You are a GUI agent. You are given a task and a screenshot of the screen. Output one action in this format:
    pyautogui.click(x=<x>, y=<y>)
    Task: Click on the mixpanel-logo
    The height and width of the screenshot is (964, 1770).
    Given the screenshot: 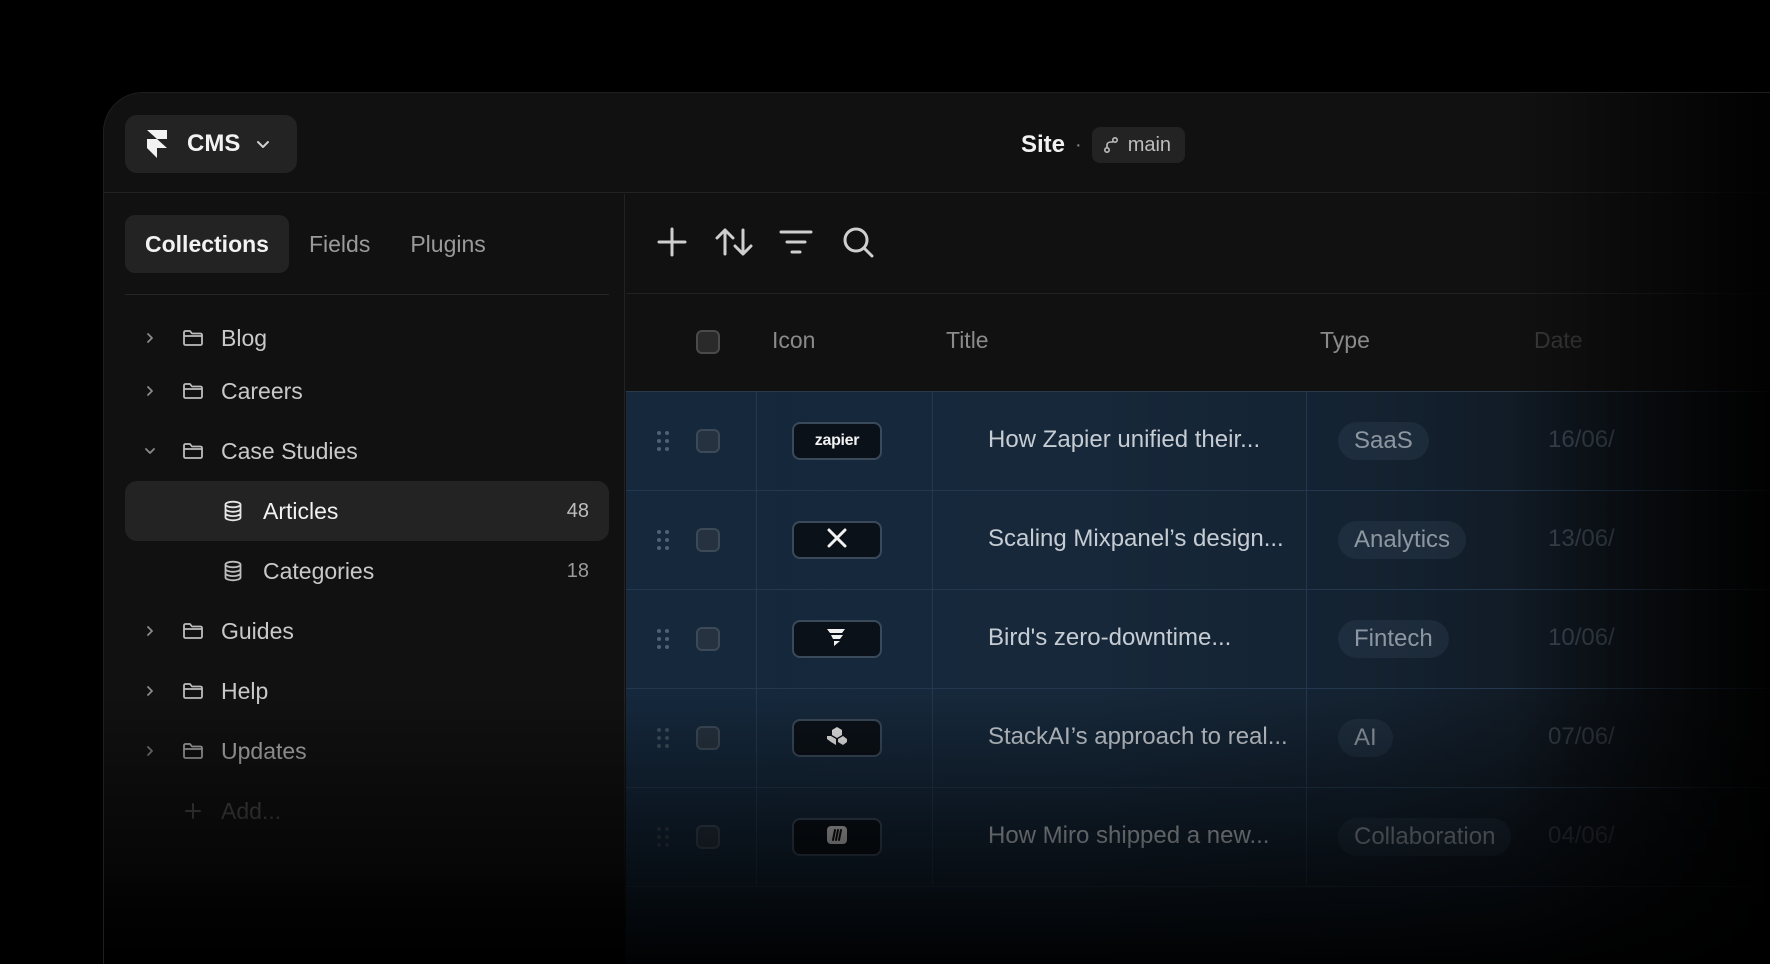 What is the action you would take?
    pyautogui.click(x=837, y=540)
    